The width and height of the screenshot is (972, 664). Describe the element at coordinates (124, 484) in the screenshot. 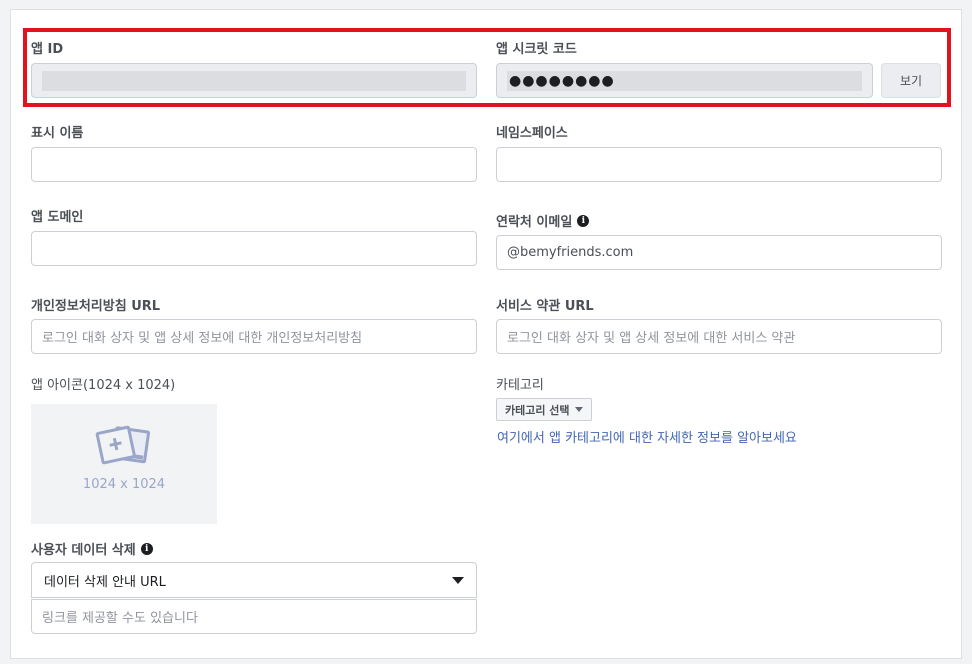

I see `app-icon-size-caption: 1024 x 1024` at that location.